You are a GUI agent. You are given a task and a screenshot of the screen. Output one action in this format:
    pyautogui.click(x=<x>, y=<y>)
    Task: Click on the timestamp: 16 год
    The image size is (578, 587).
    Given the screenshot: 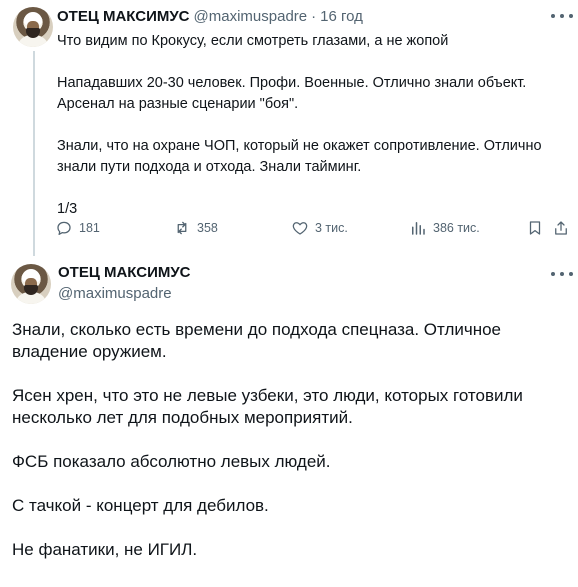 What is the action you would take?
    pyautogui.click(x=341, y=16)
    